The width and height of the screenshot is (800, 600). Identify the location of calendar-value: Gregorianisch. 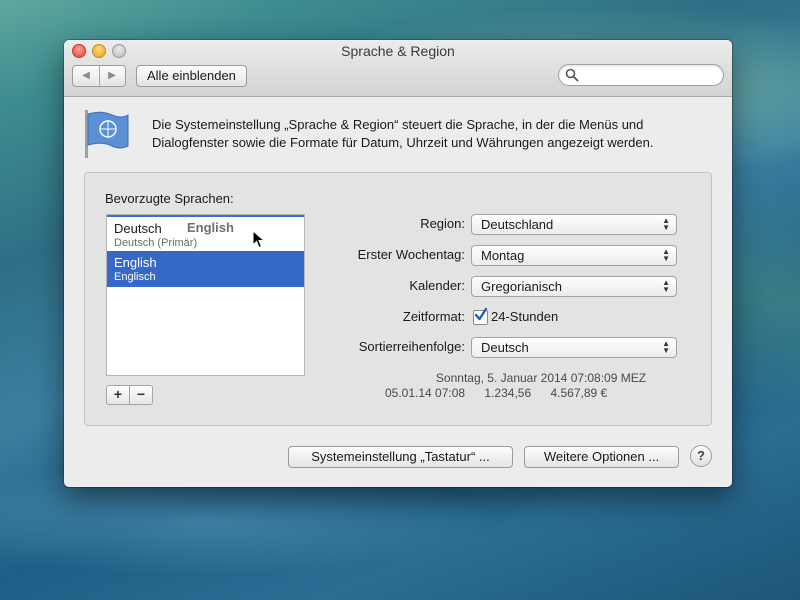
(521, 286).